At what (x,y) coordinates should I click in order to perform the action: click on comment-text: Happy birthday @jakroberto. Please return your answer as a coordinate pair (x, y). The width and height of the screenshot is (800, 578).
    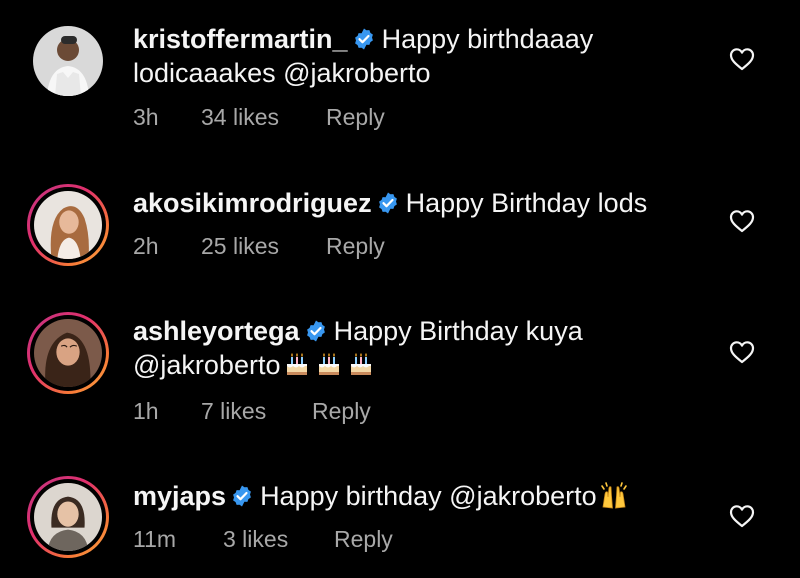
    Looking at the image, I should click on (428, 496).